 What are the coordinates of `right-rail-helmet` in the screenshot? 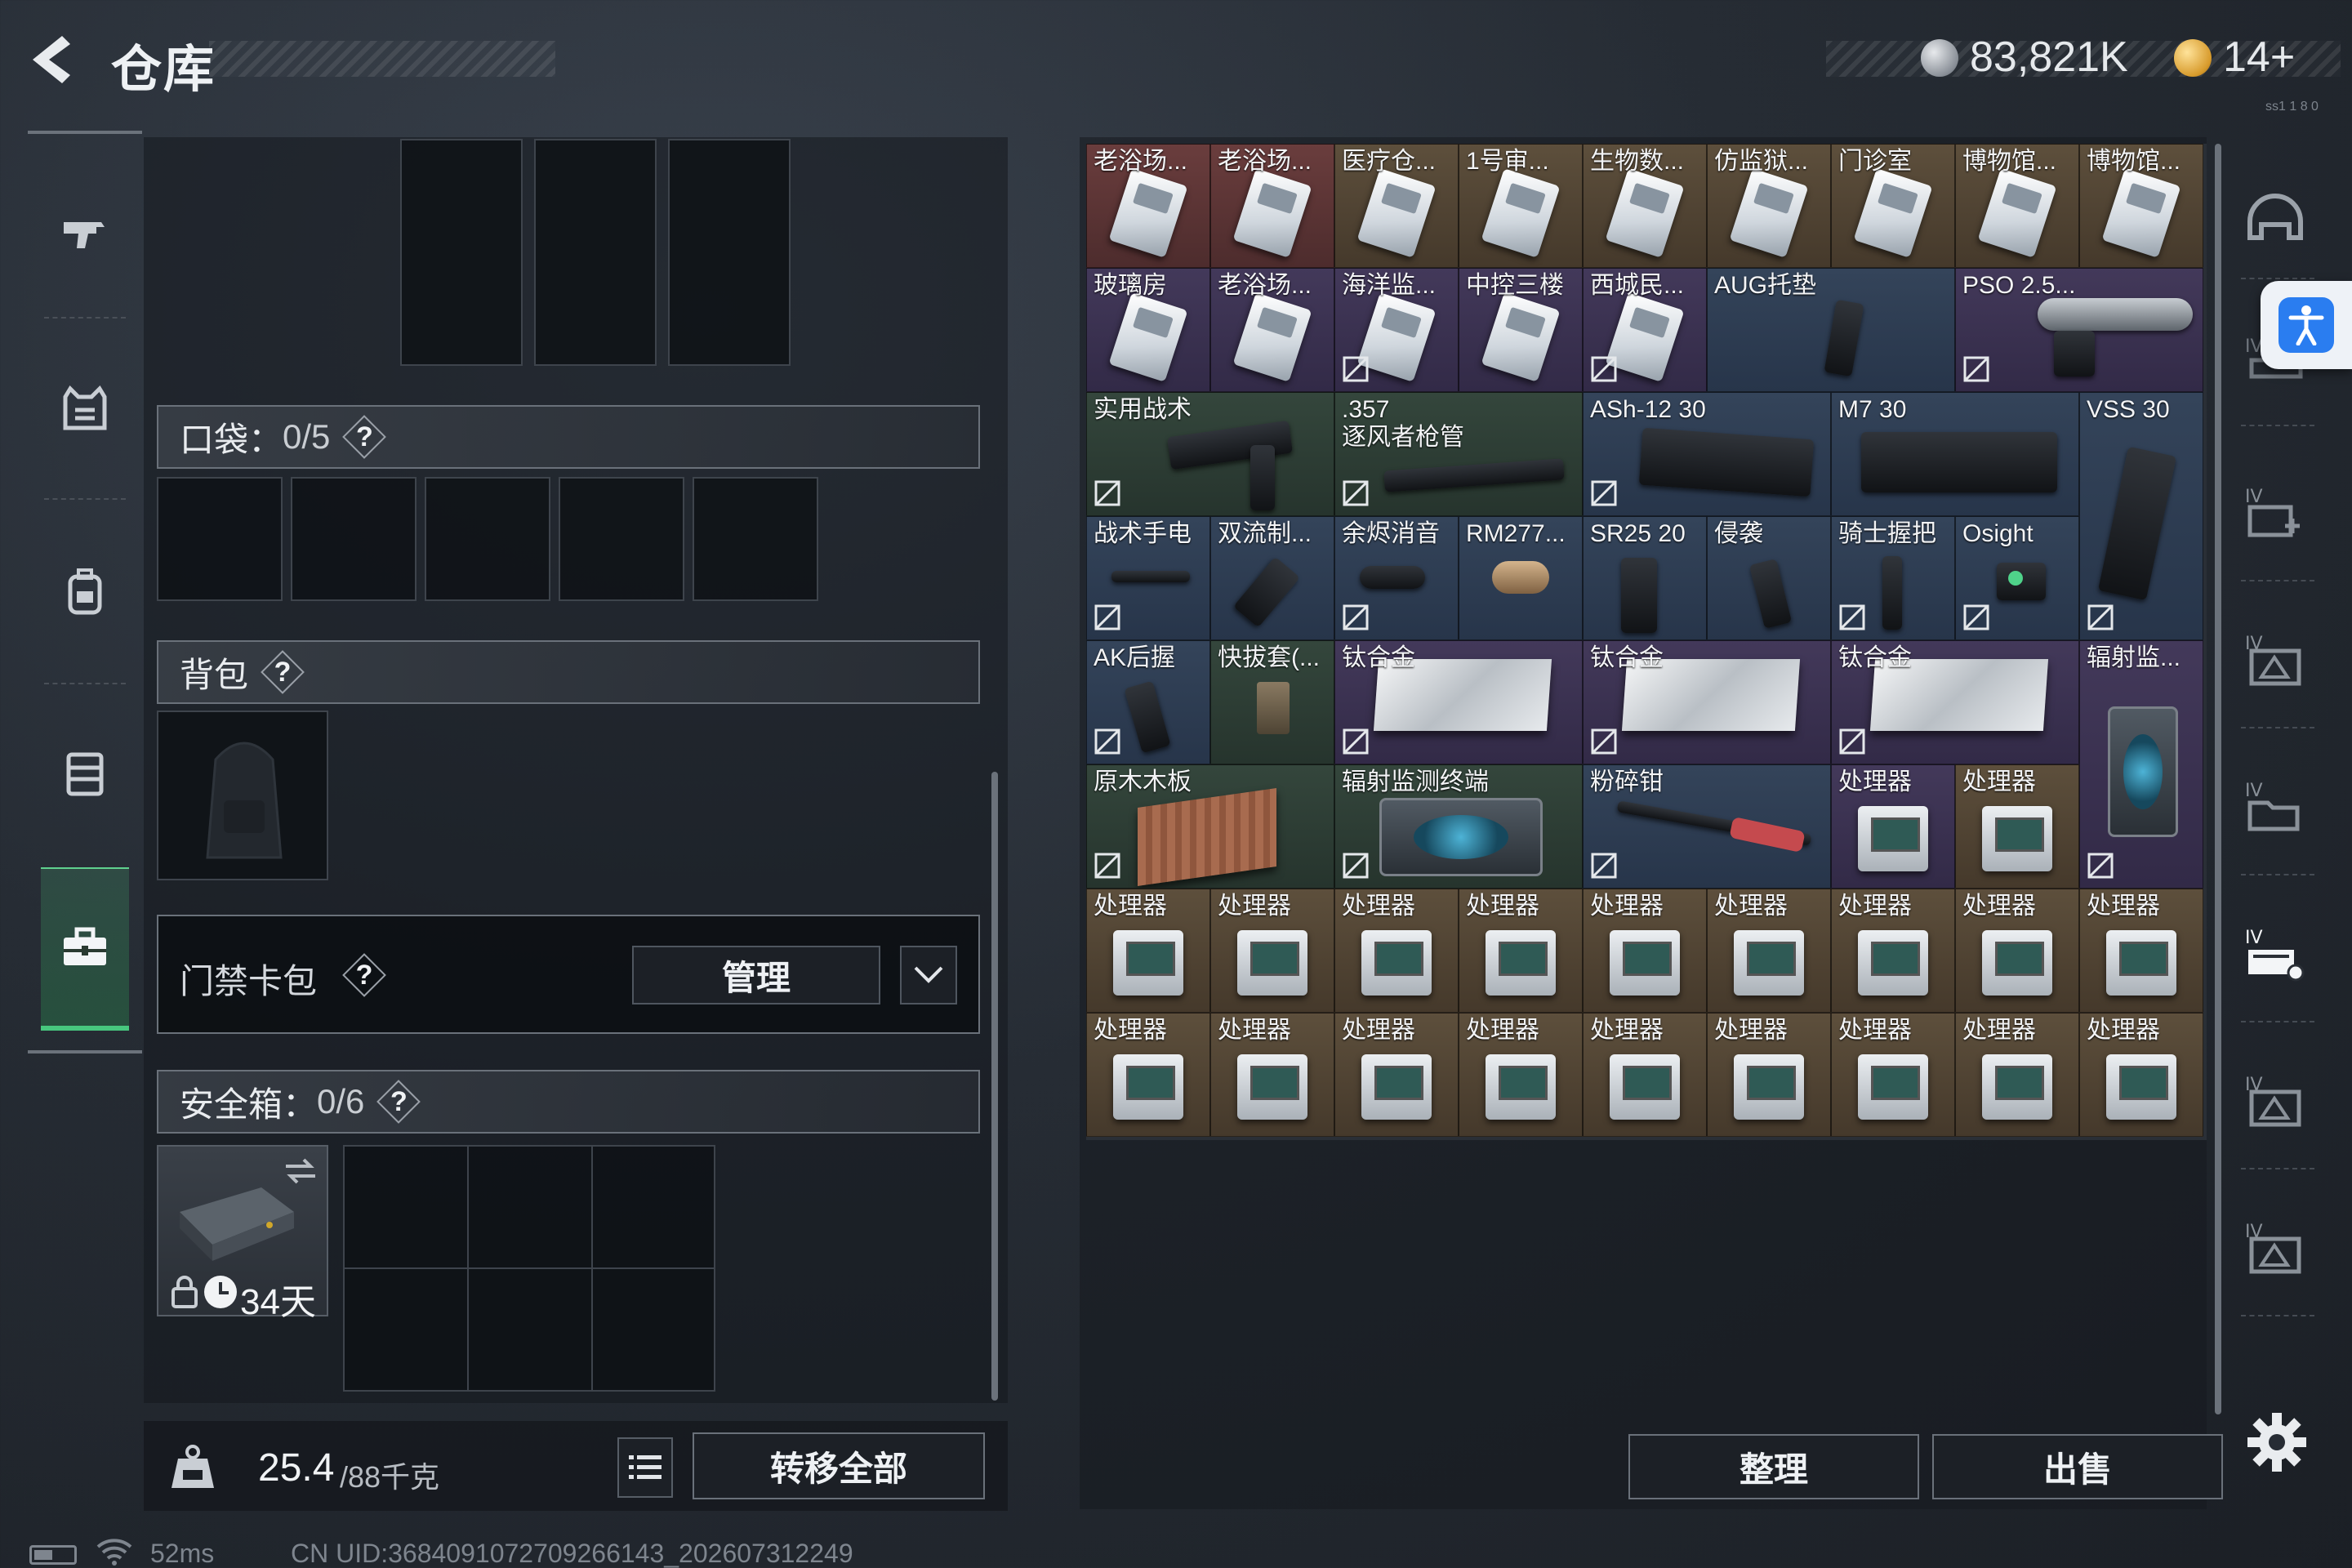 It's located at (2275, 220).